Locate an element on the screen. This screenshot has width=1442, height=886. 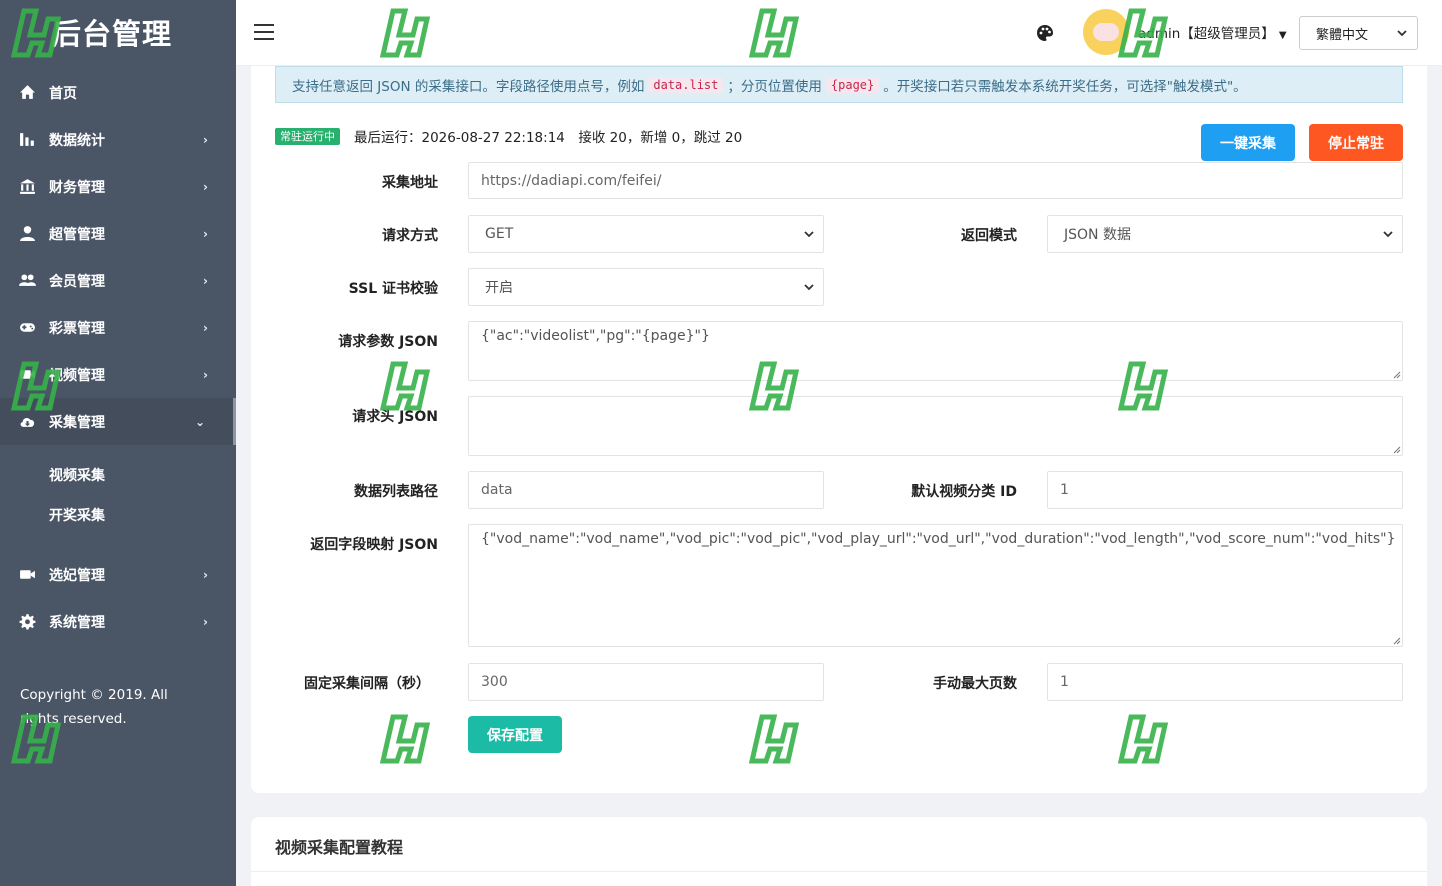
sidebar-item-label: 财务管理 is located at coordinates (77, 187).